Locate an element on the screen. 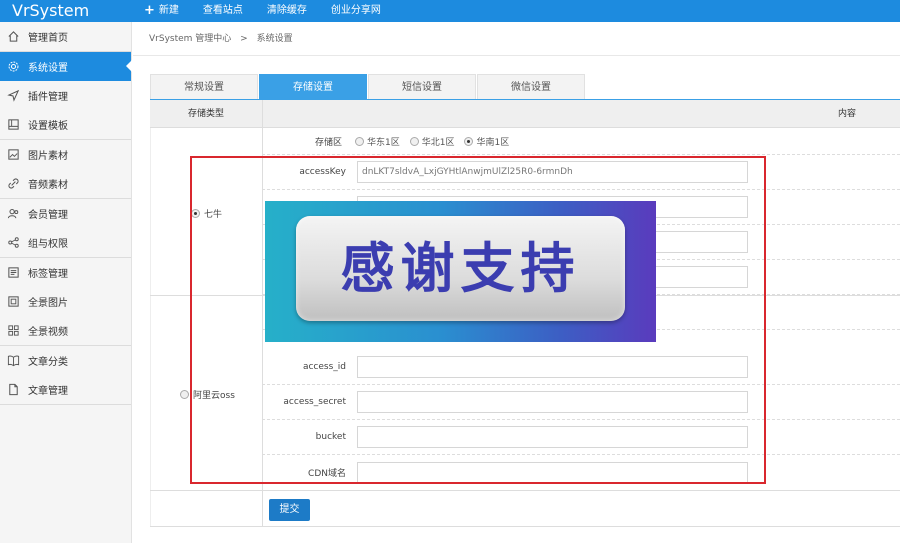  template-icon is located at coordinates (13, 124).